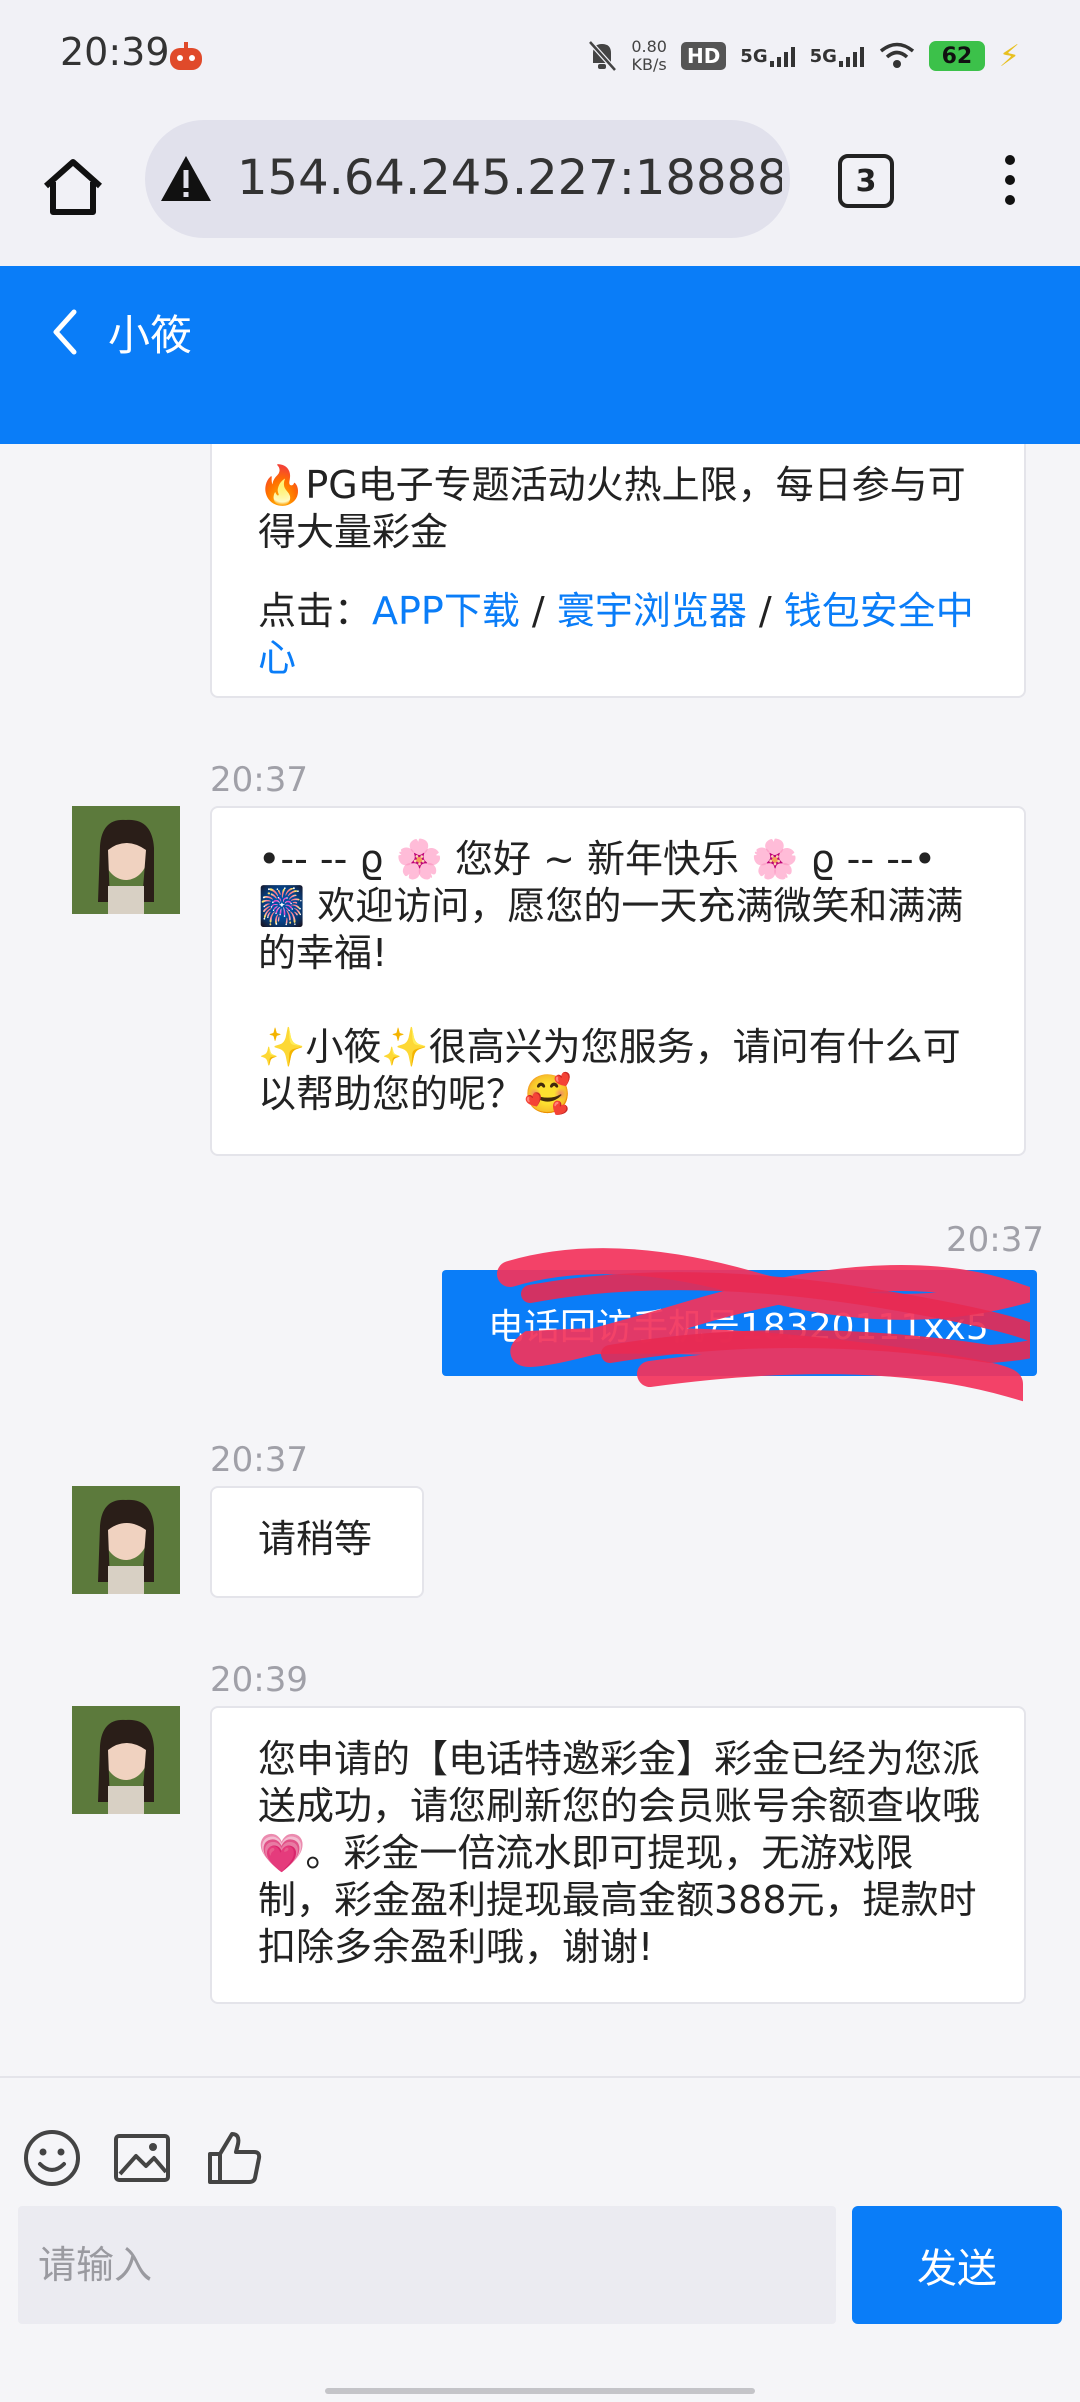 Image resolution: width=1080 pixels, height=2402 pixels. What do you see at coordinates (52, 2158) in the screenshot?
I see `emoji-icon` at bounding box center [52, 2158].